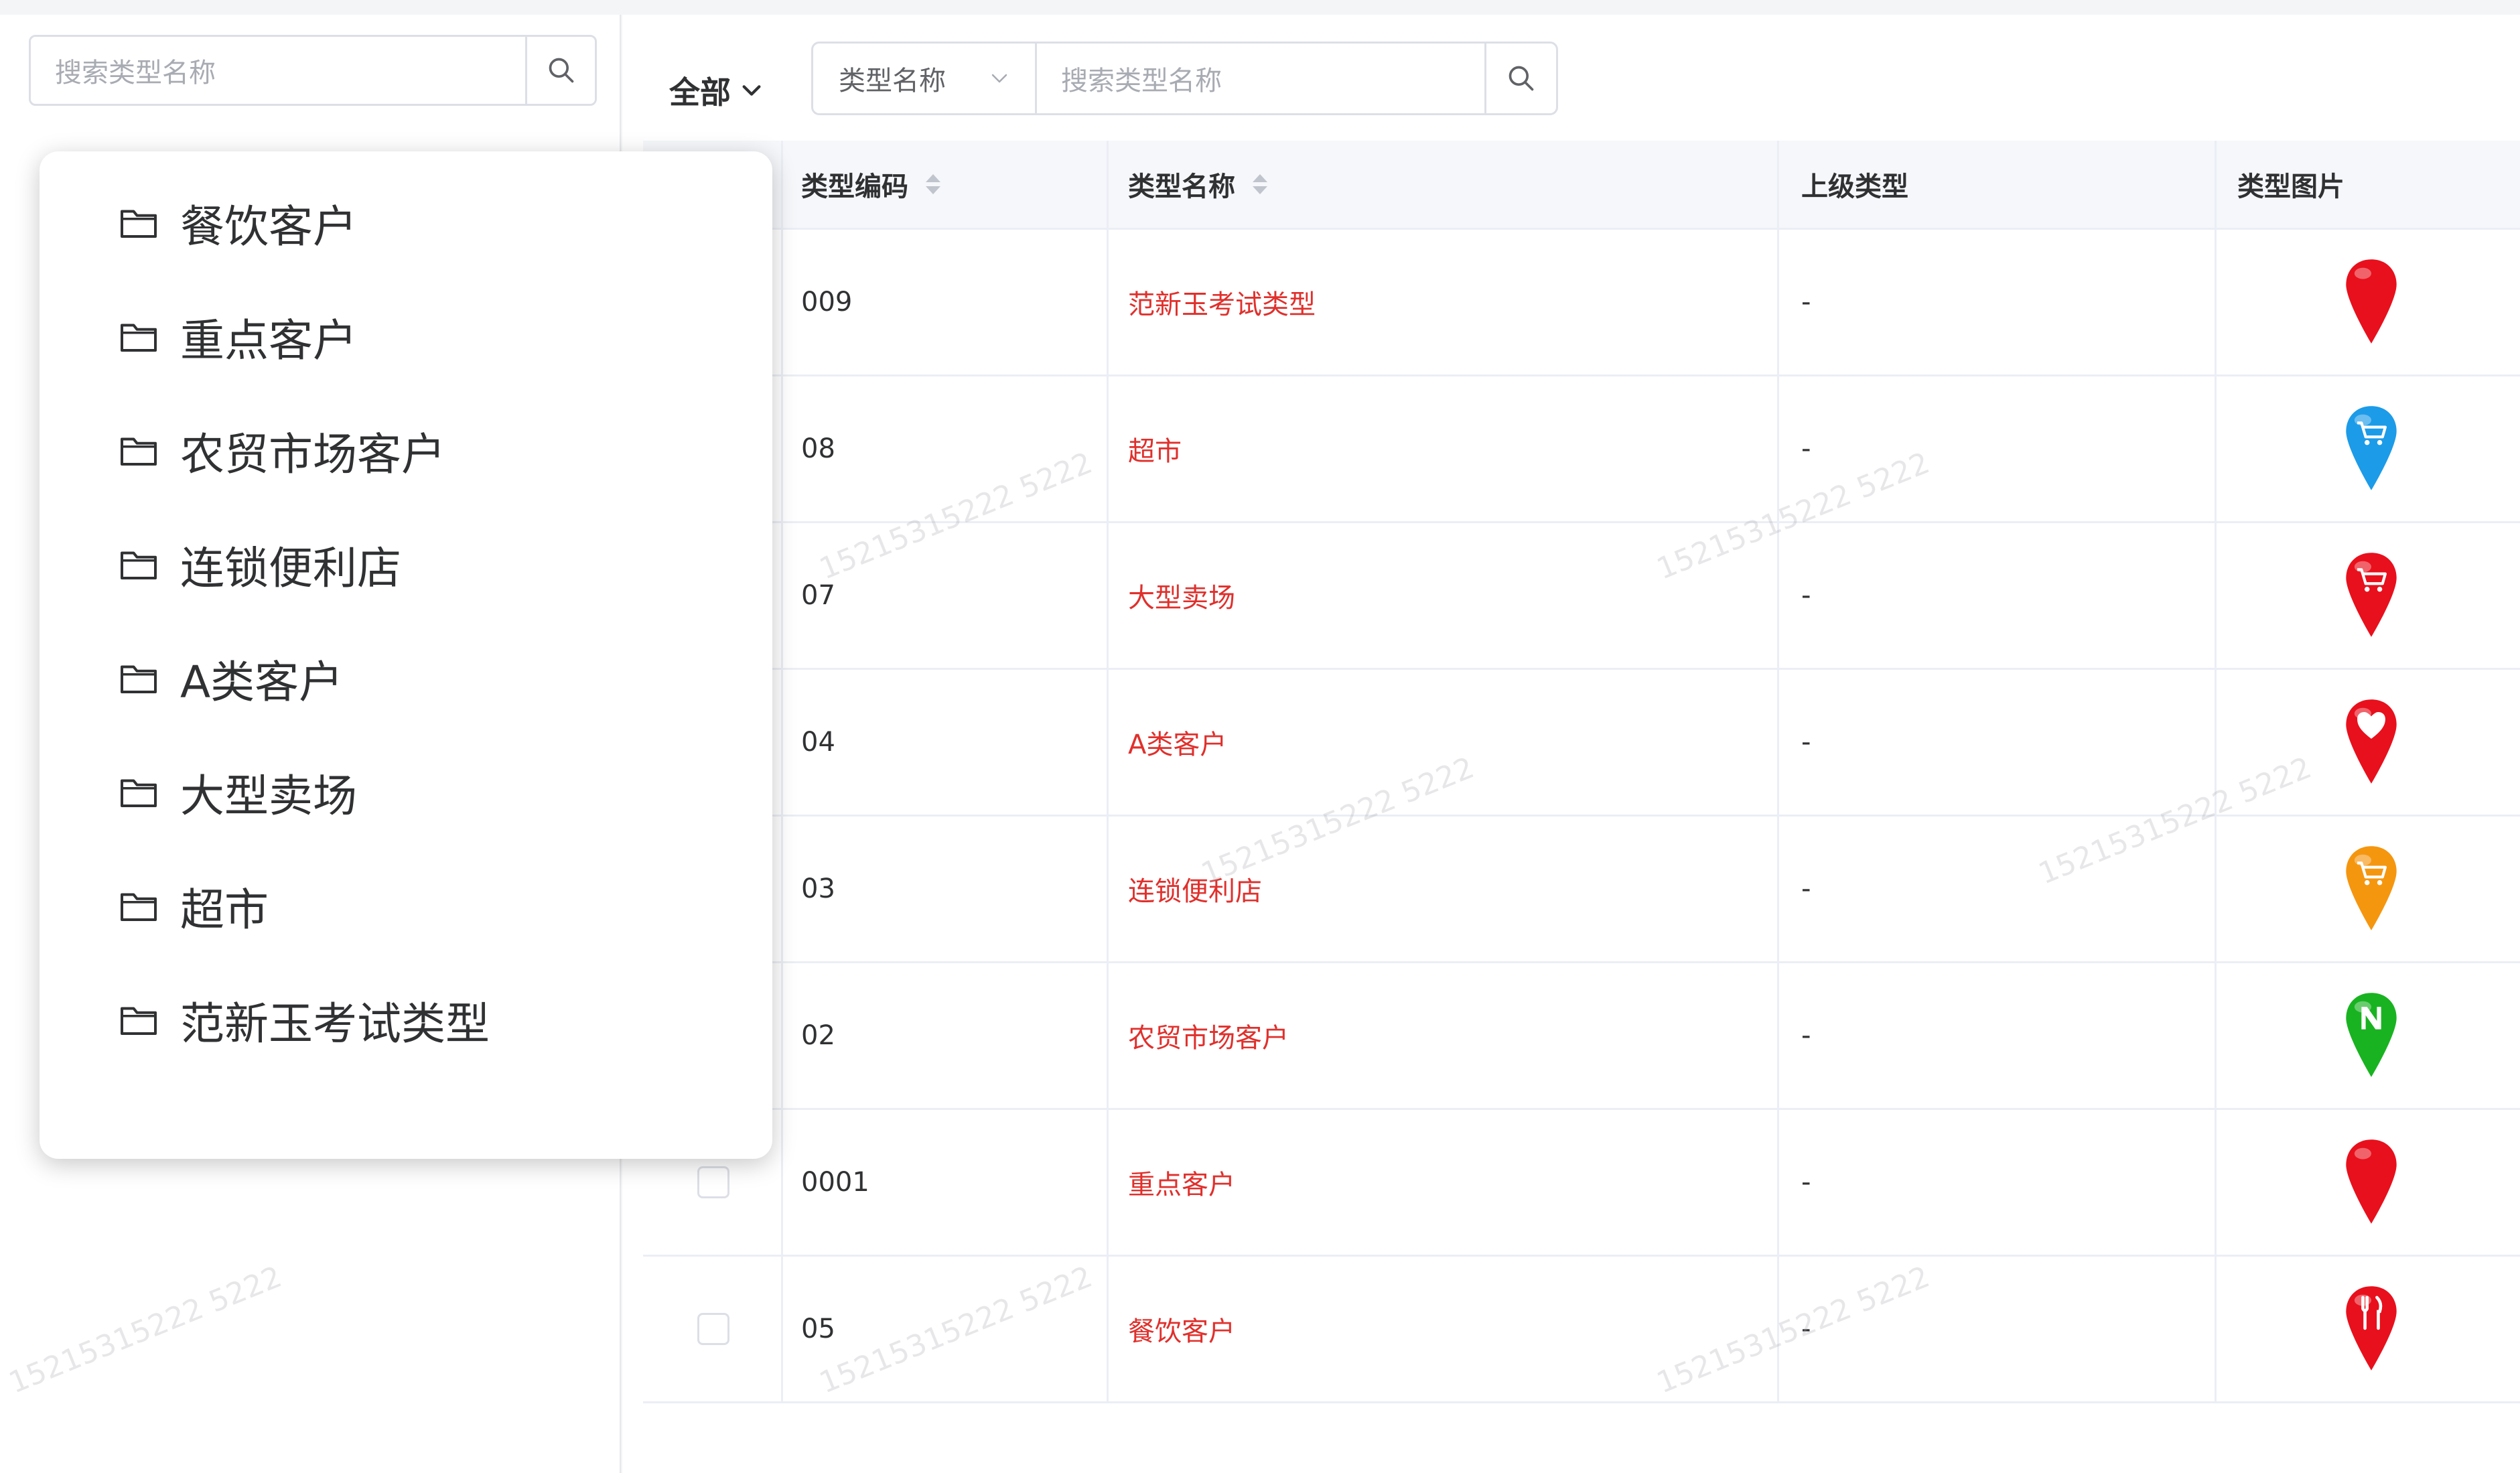 The height and width of the screenshot is (1473, 2520). I want to click on dropdown-item: A类客户, so click(231, 678).